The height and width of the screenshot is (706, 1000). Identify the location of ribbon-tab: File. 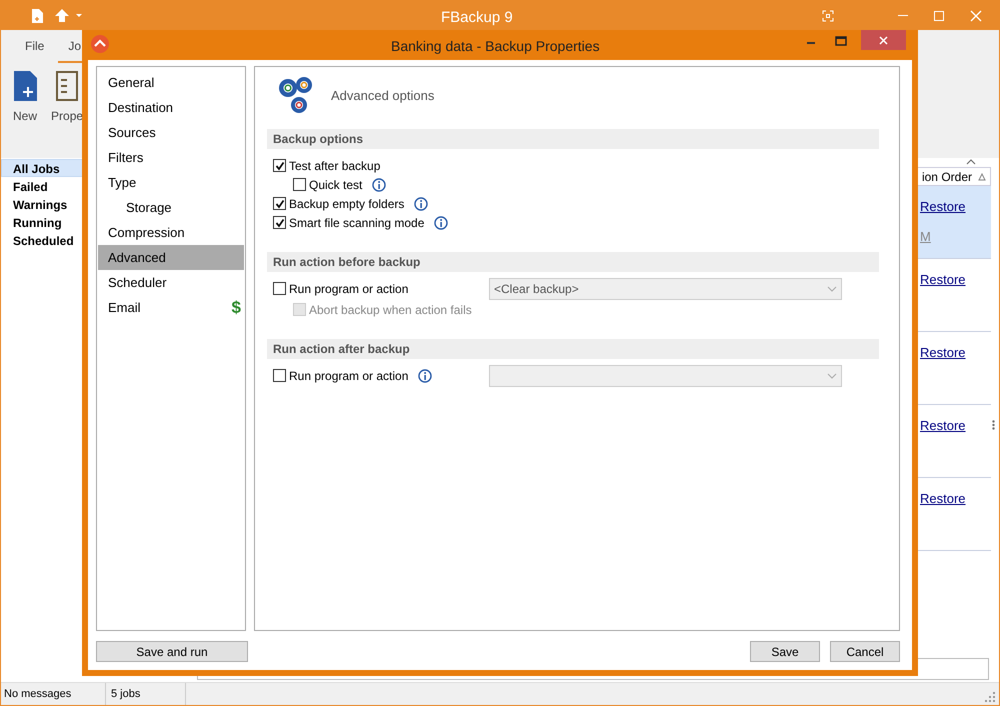
(34, 50).